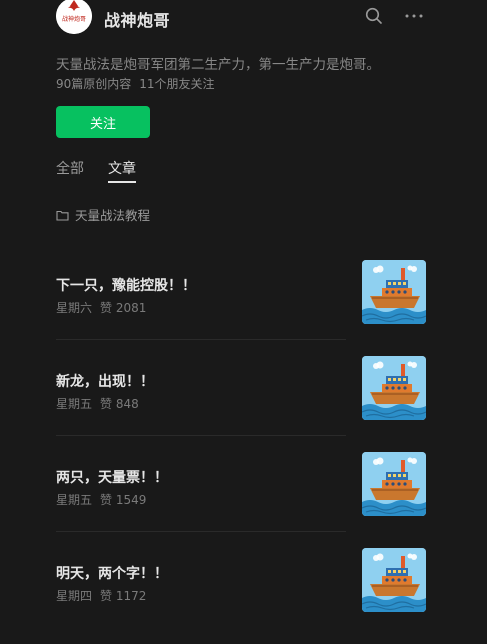  What do you see at coordinates (94, 84) in the screenshot?
I see `original-count: 90篇原创内容` at bounding box center [94, 84].